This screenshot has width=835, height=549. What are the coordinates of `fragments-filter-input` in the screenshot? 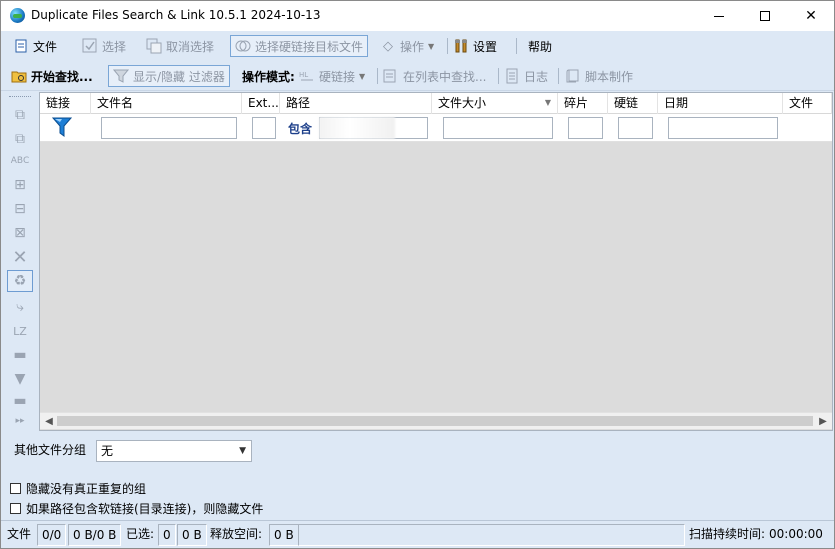 It's located at (585, 128).